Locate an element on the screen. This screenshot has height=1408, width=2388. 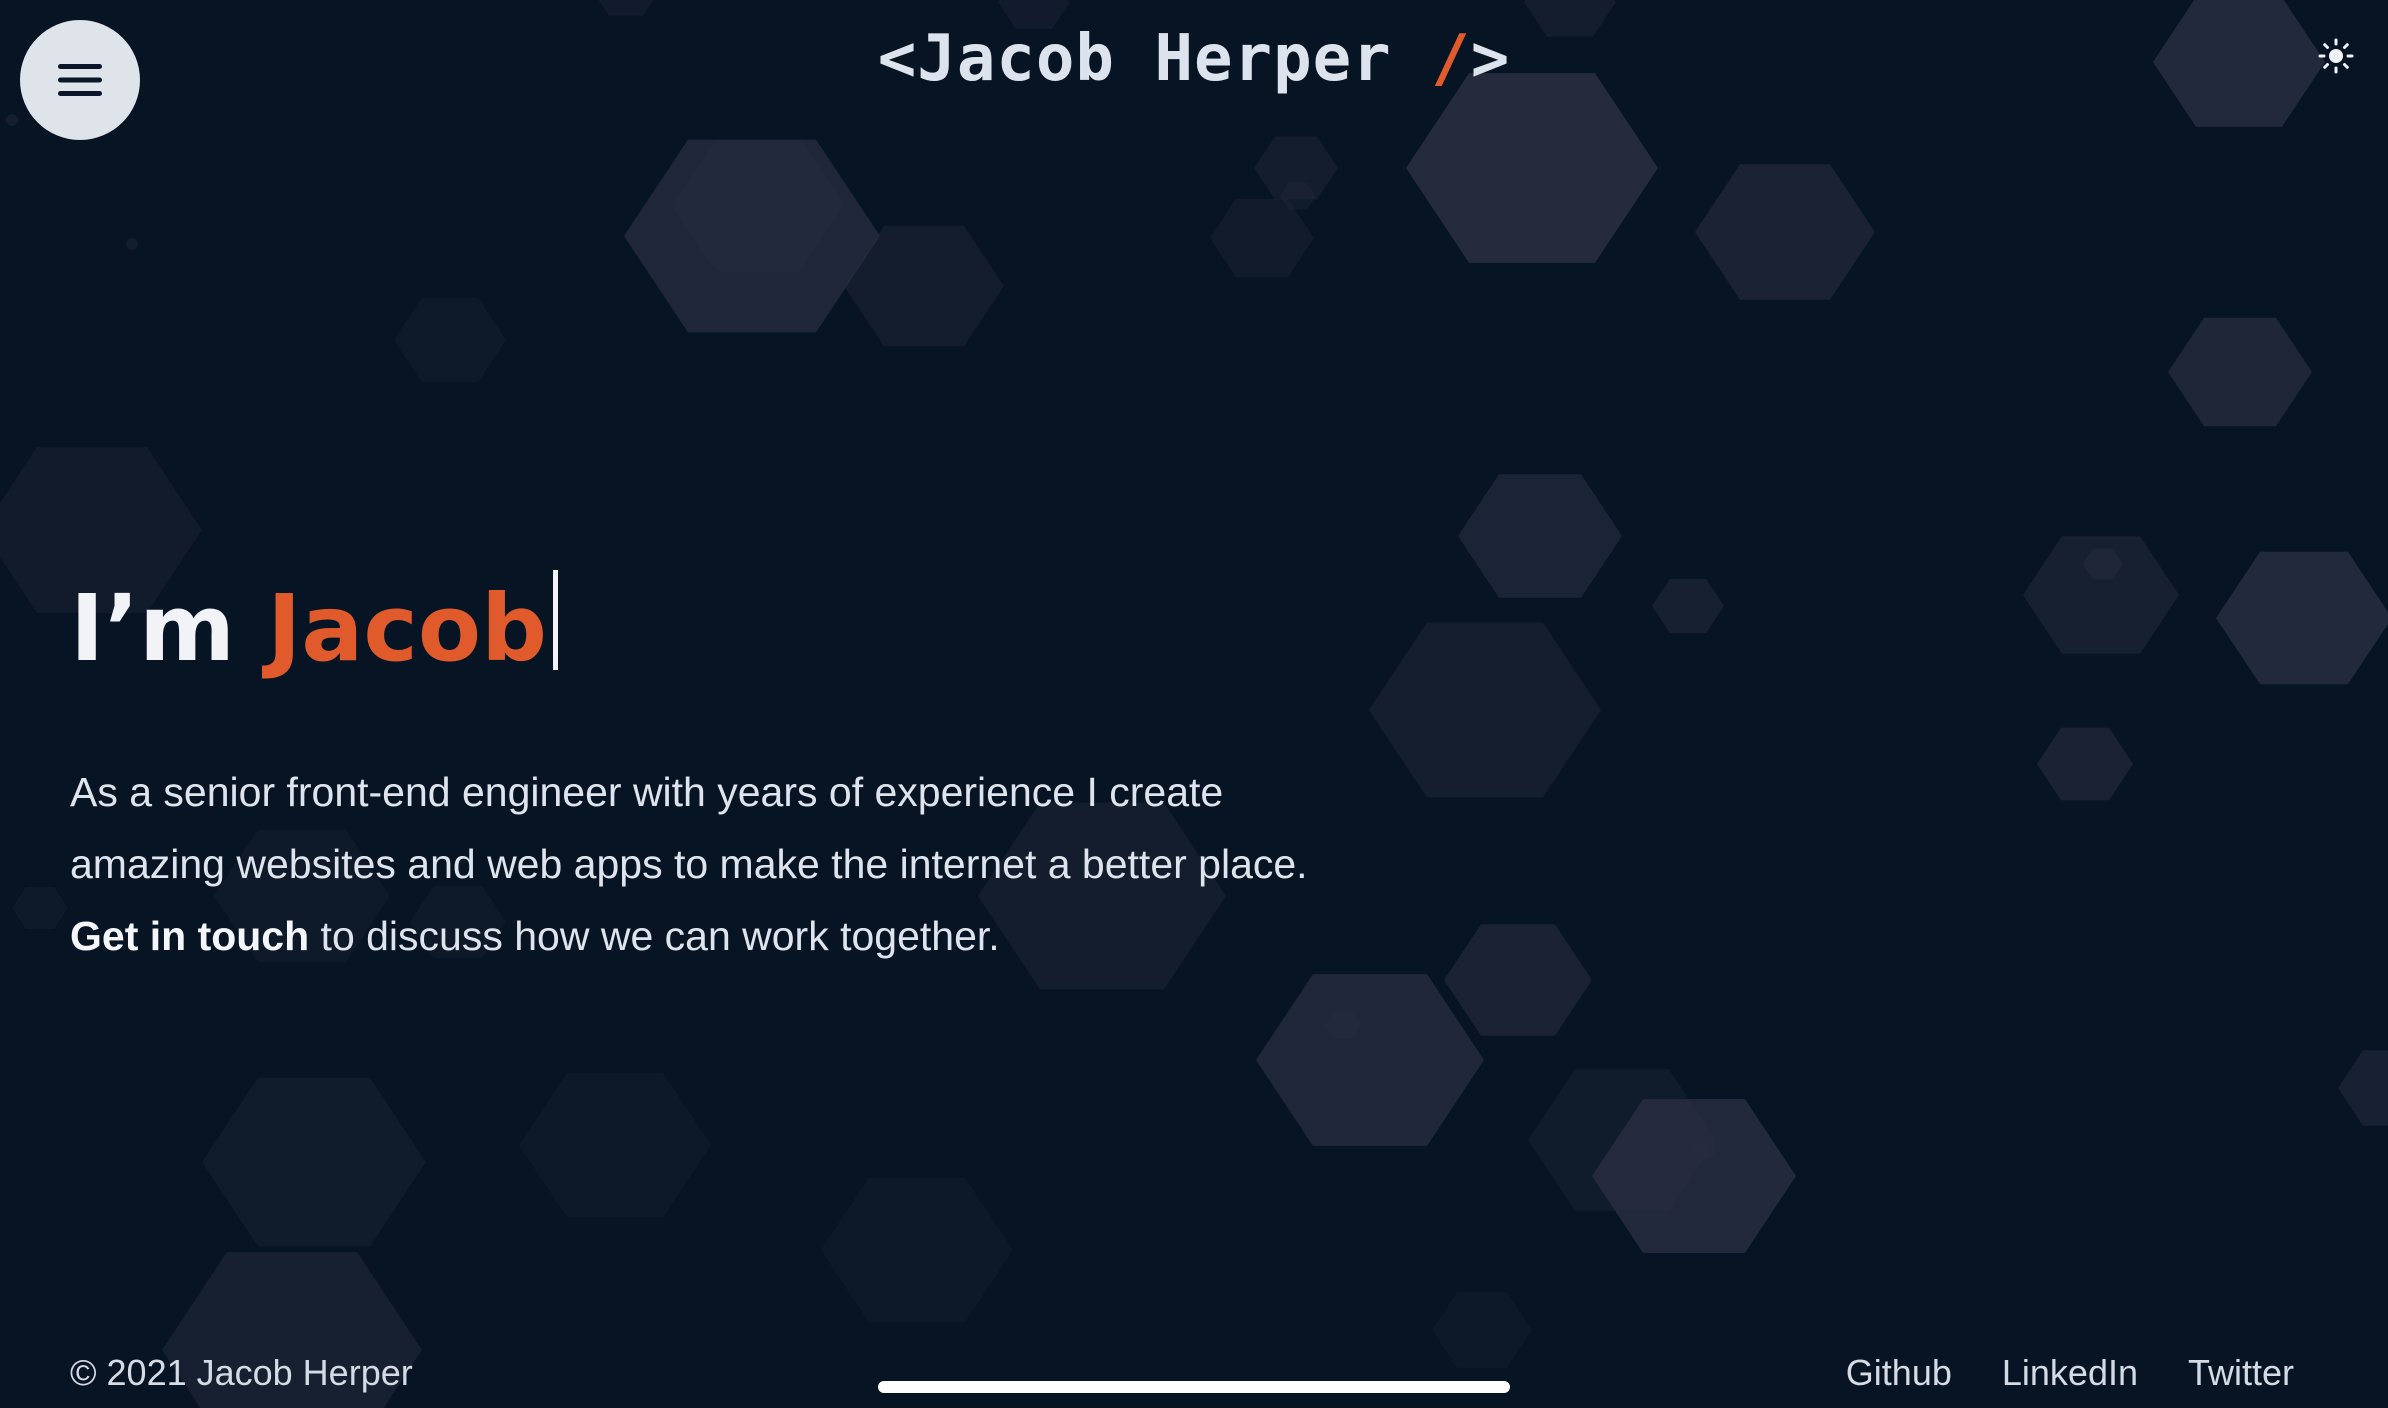
hero-greeting: I’m is located at coordinates (169, 628).